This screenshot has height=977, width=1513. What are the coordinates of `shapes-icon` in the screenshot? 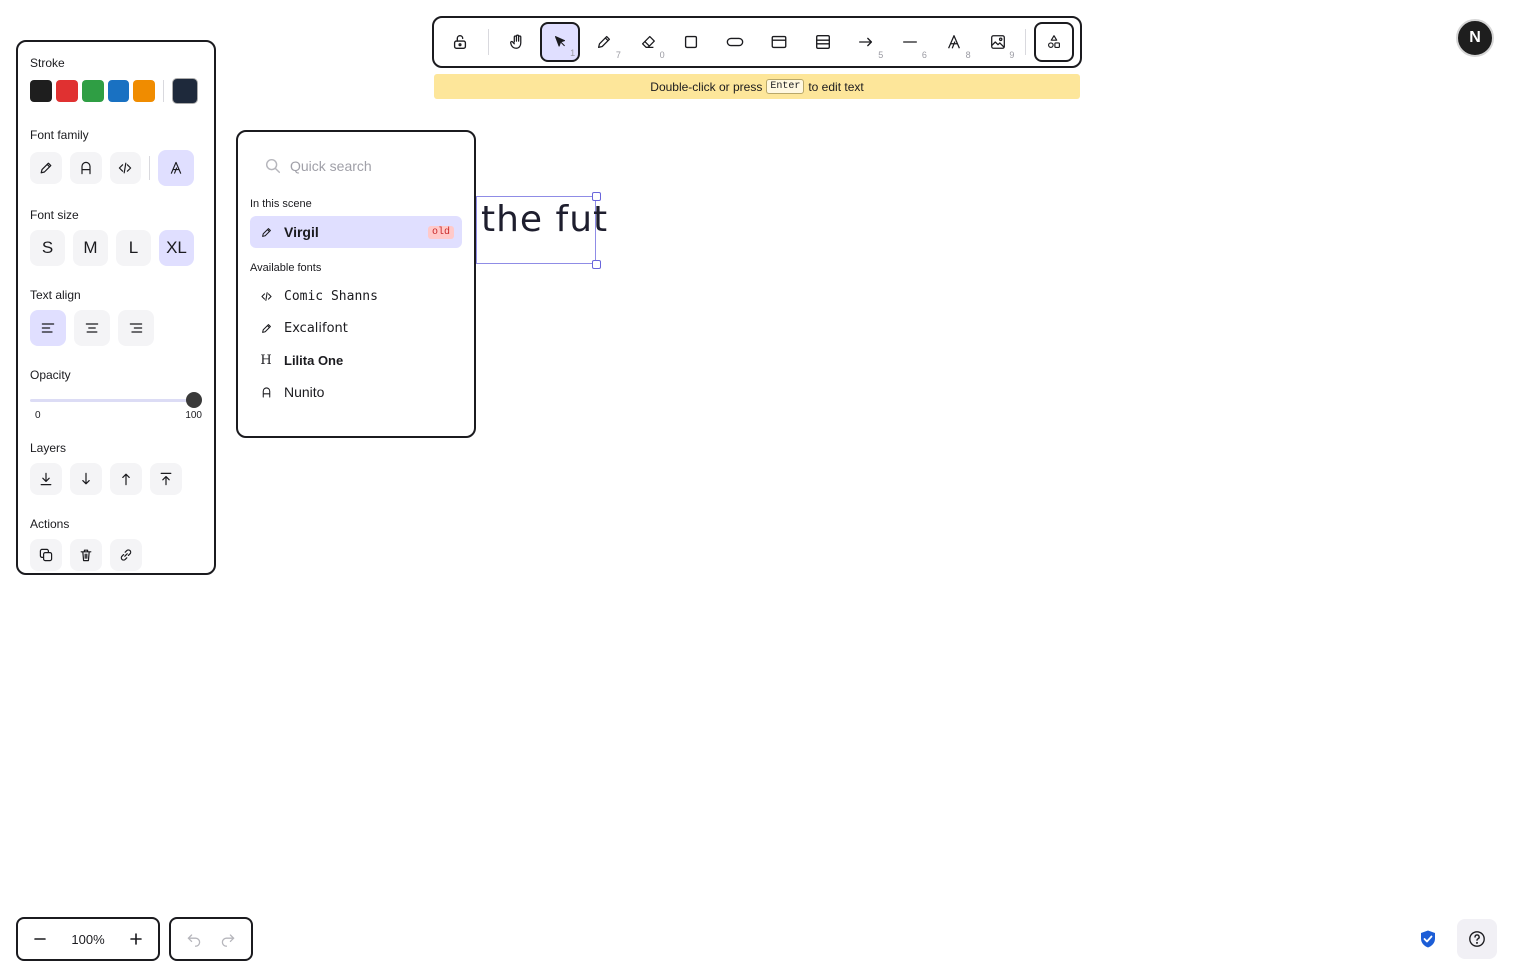 It's located at (1054, 41).